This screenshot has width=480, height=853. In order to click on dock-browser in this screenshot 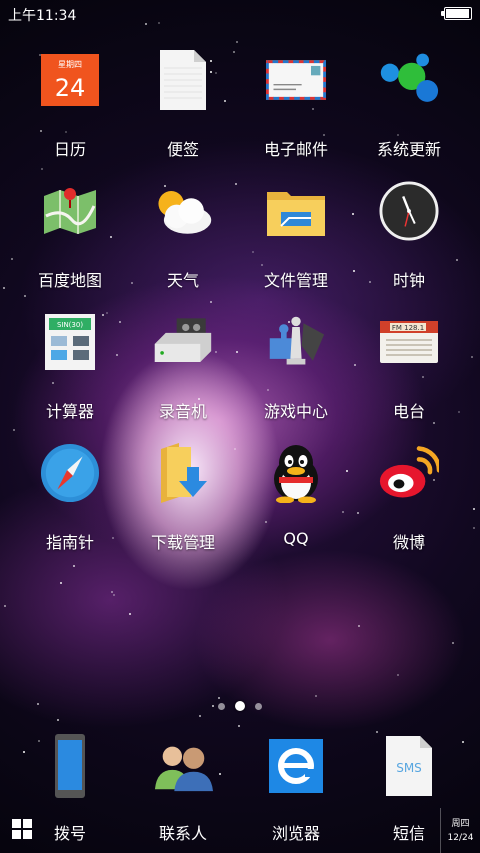, I will do `click(296, 770)`.